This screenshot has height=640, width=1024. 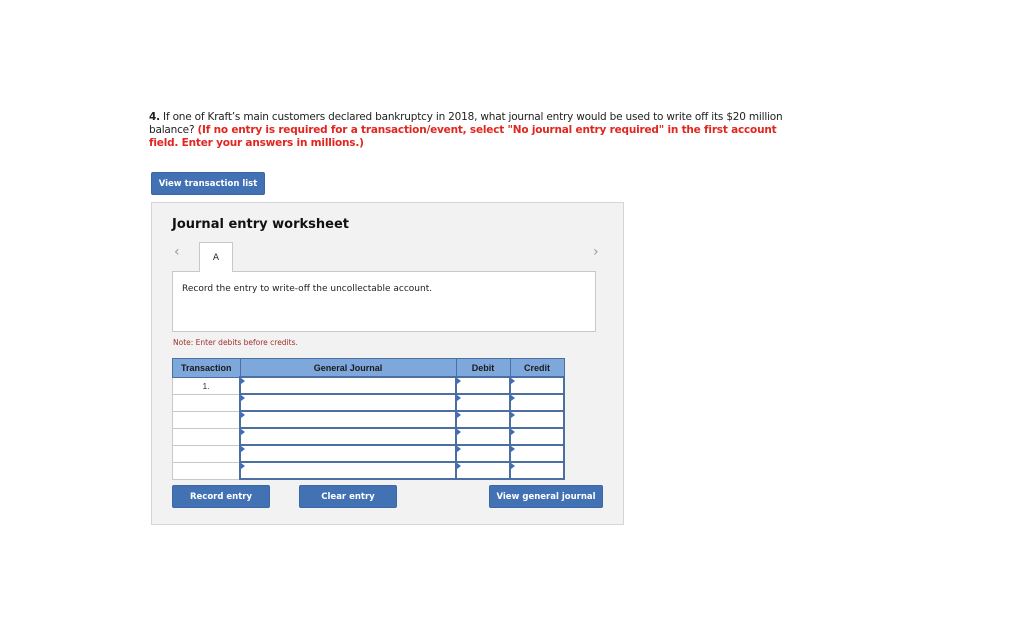 I want to click on header-debit: Debit, so click(x=483, y=368).